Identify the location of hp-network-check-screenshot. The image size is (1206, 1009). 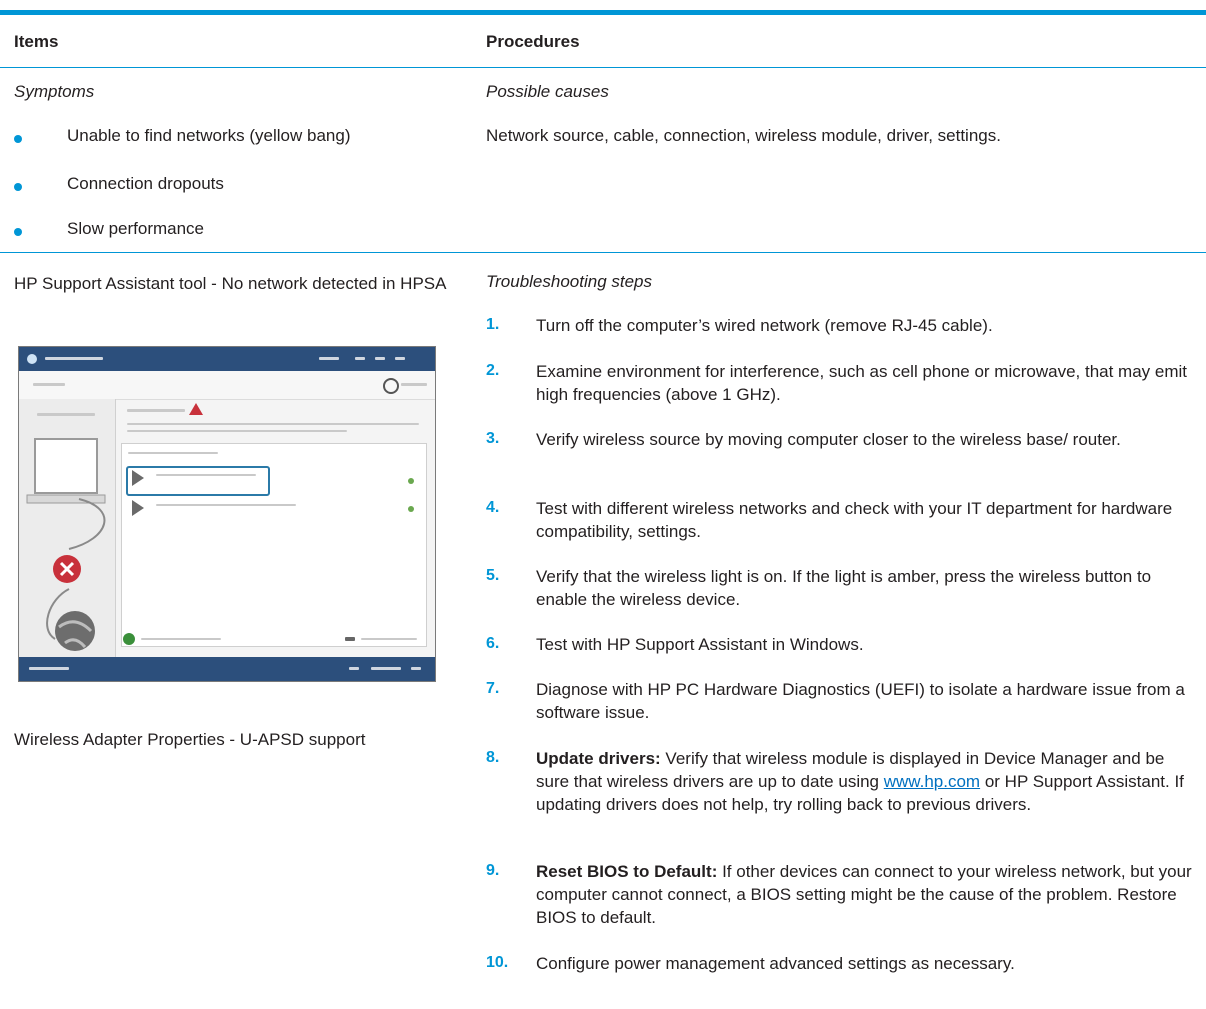
(227, 514).